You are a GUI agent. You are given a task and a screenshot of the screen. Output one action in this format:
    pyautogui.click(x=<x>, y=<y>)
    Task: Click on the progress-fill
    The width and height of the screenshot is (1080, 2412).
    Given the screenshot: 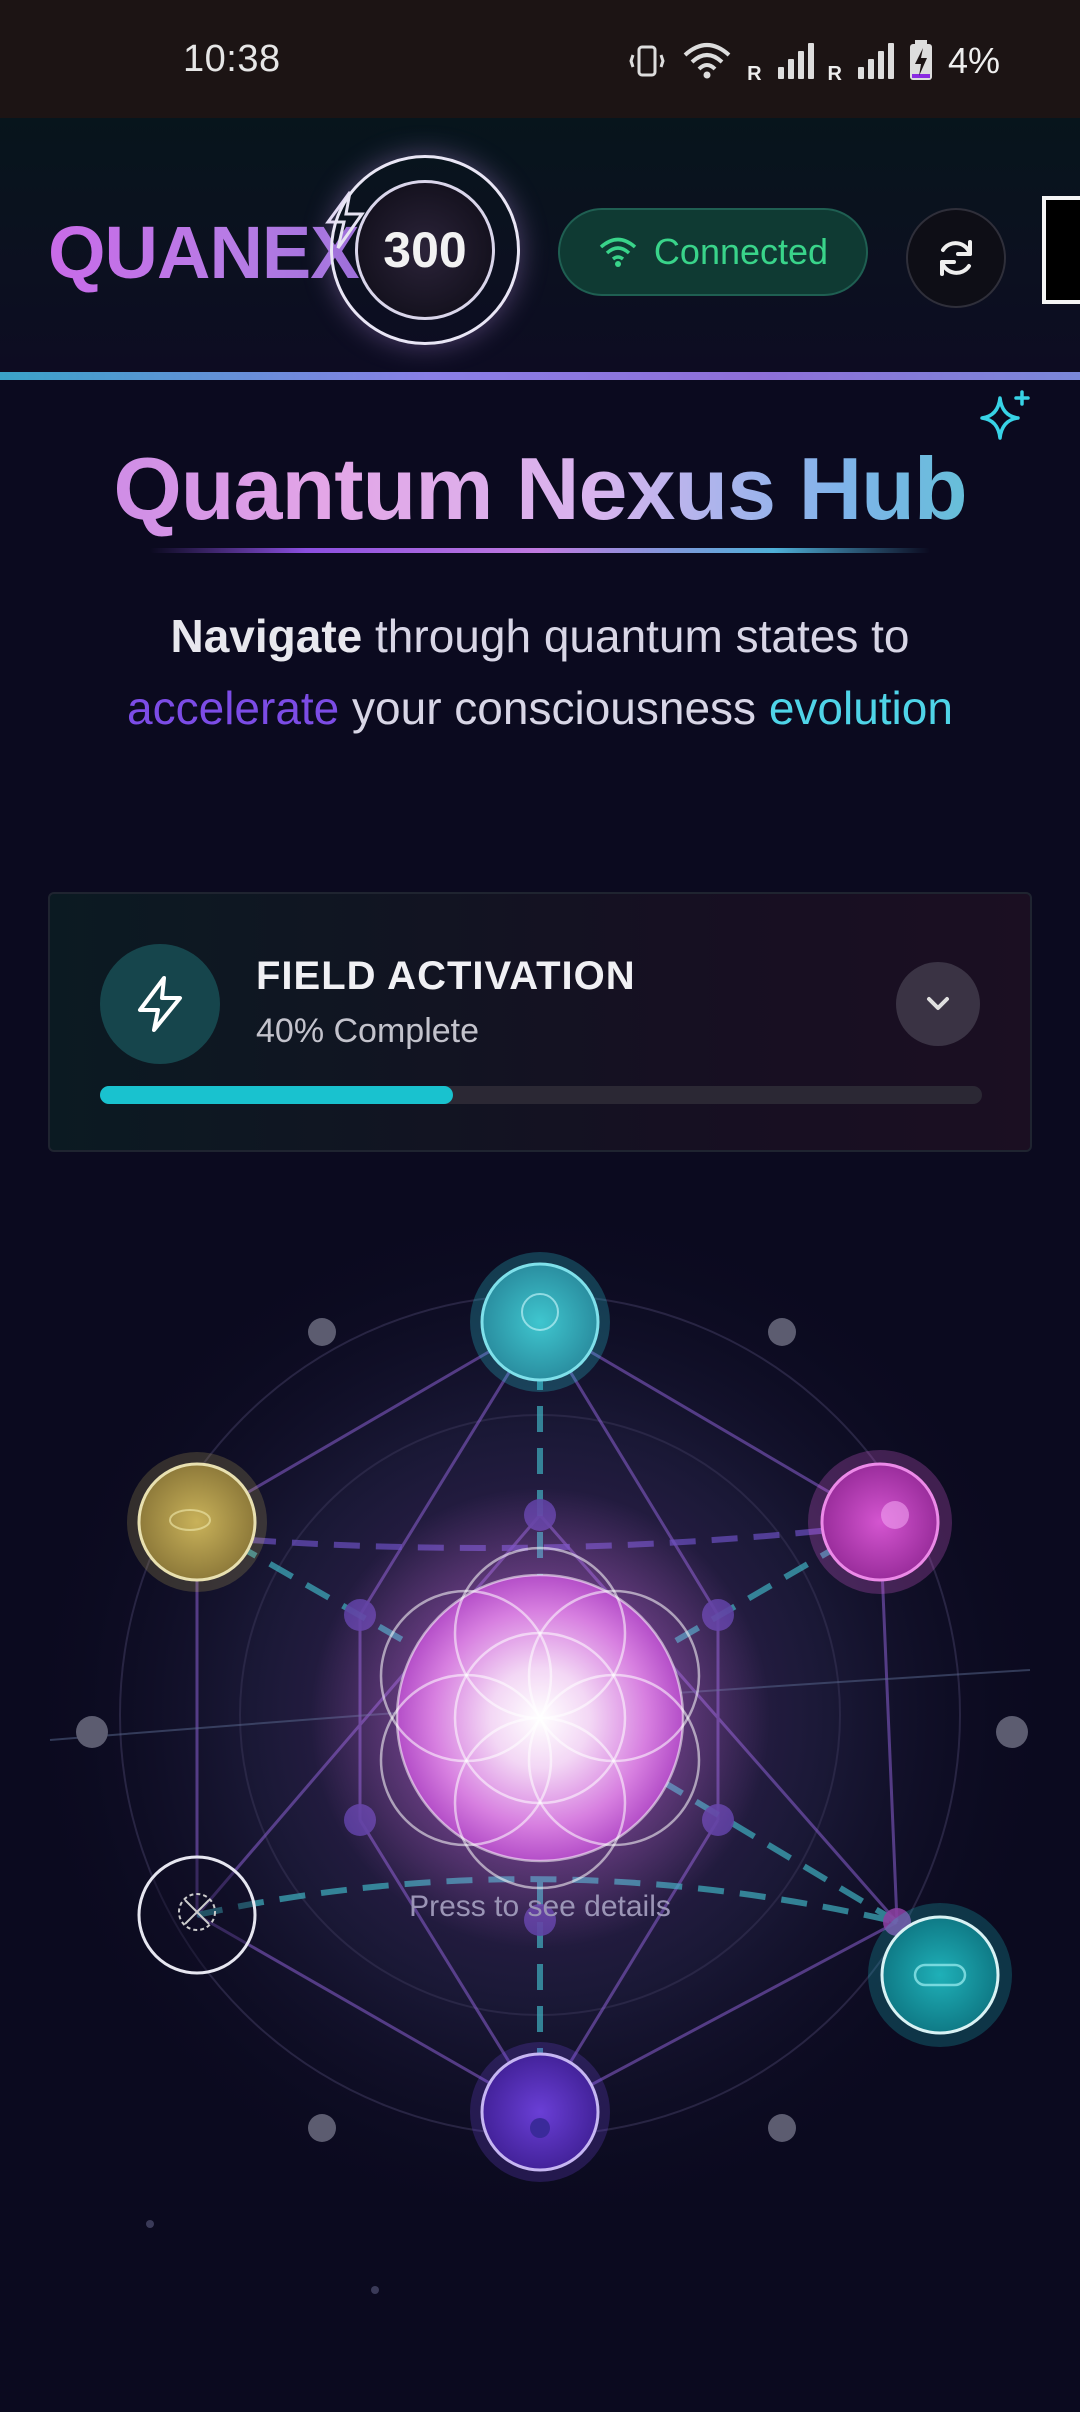 What is the action you would take?
    pyautogui.click(x=276, y=1095)
    